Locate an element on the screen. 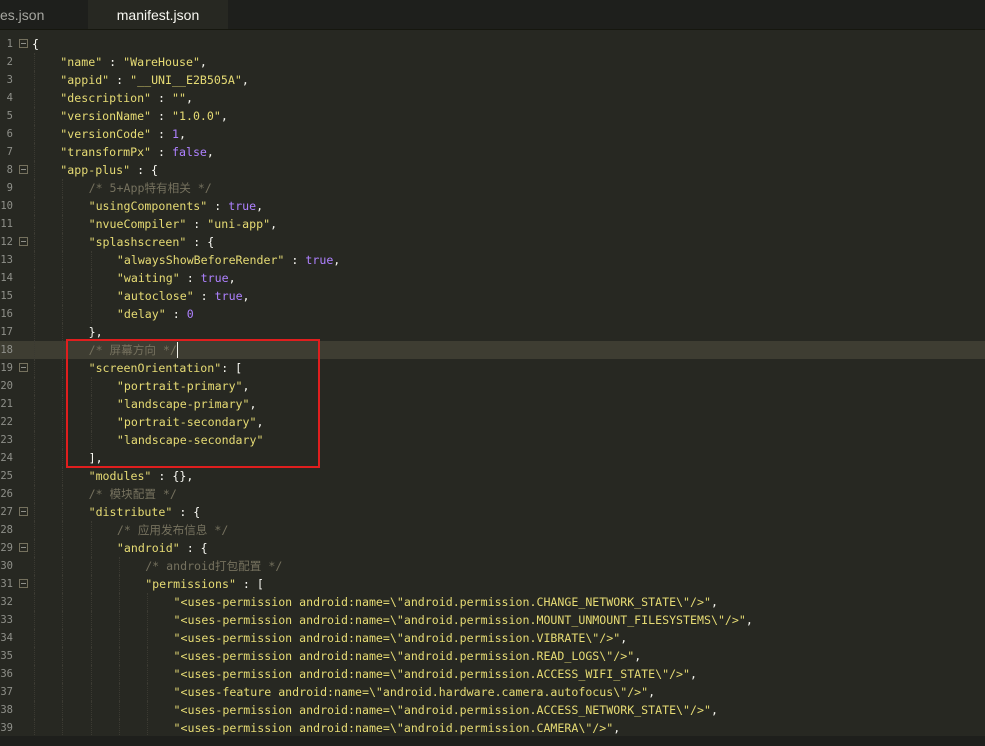  code-token: "app-plus" is located at coordinates (95, 170).